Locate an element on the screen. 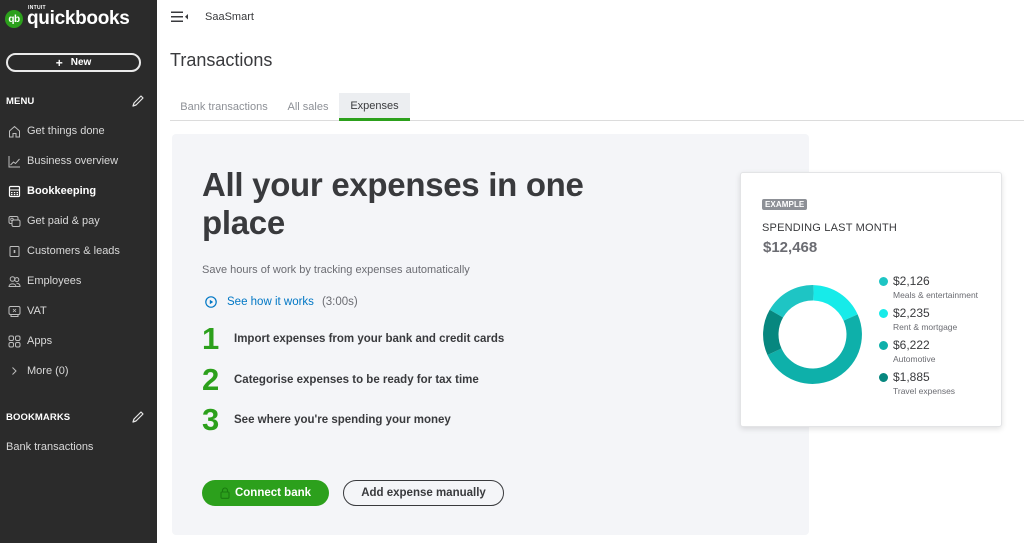  video-duration: (3:00s) is located at coordinates (339, 302).